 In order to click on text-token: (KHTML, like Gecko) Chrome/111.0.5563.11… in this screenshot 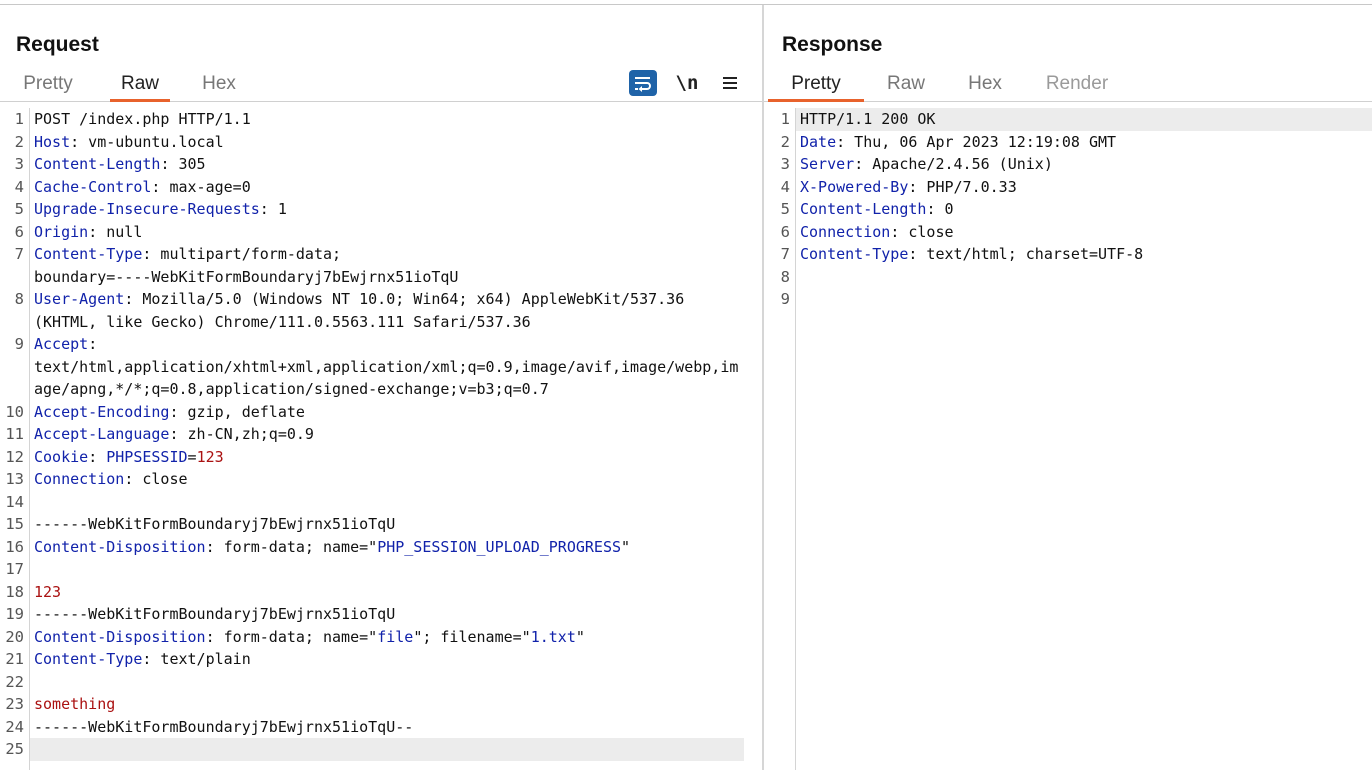, I will do `click(282, 321)`.